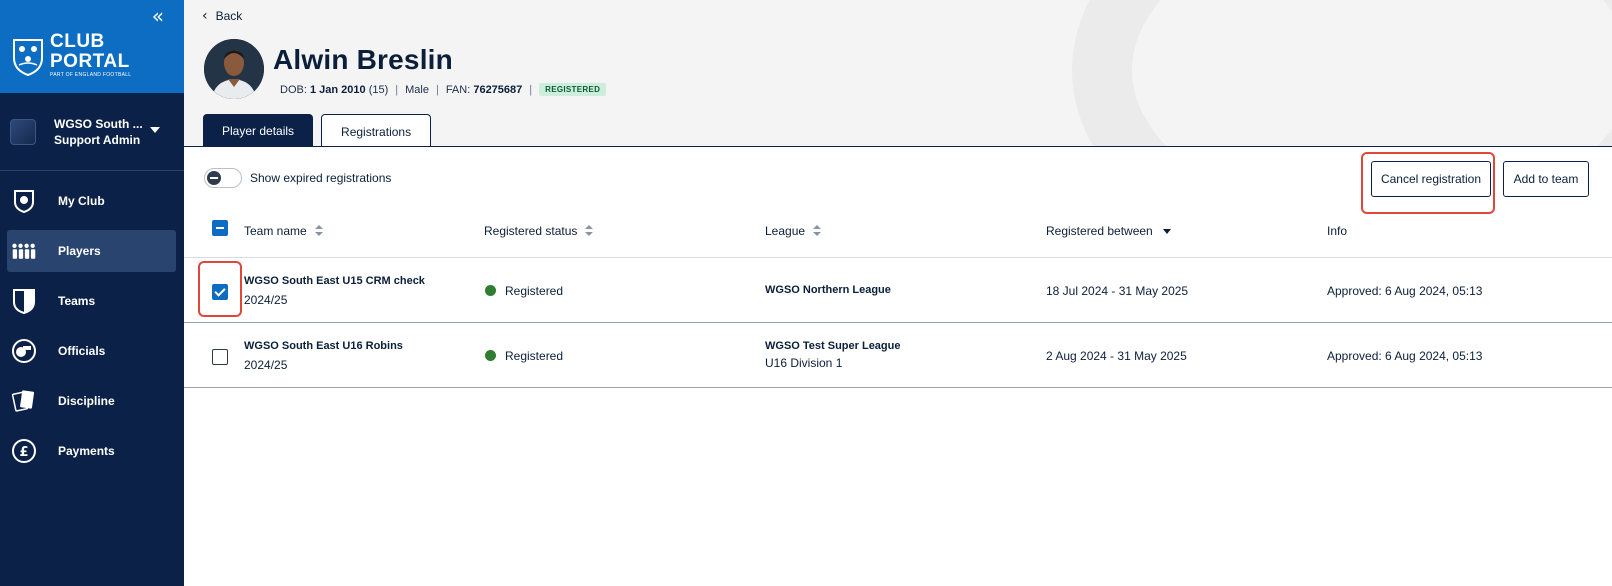 The width and height of the screenshot is (1612, 586). What do you see at coordinates (24, 351) in the screenshot?
I see `whistle-icon` at bounding box center [24, 351].